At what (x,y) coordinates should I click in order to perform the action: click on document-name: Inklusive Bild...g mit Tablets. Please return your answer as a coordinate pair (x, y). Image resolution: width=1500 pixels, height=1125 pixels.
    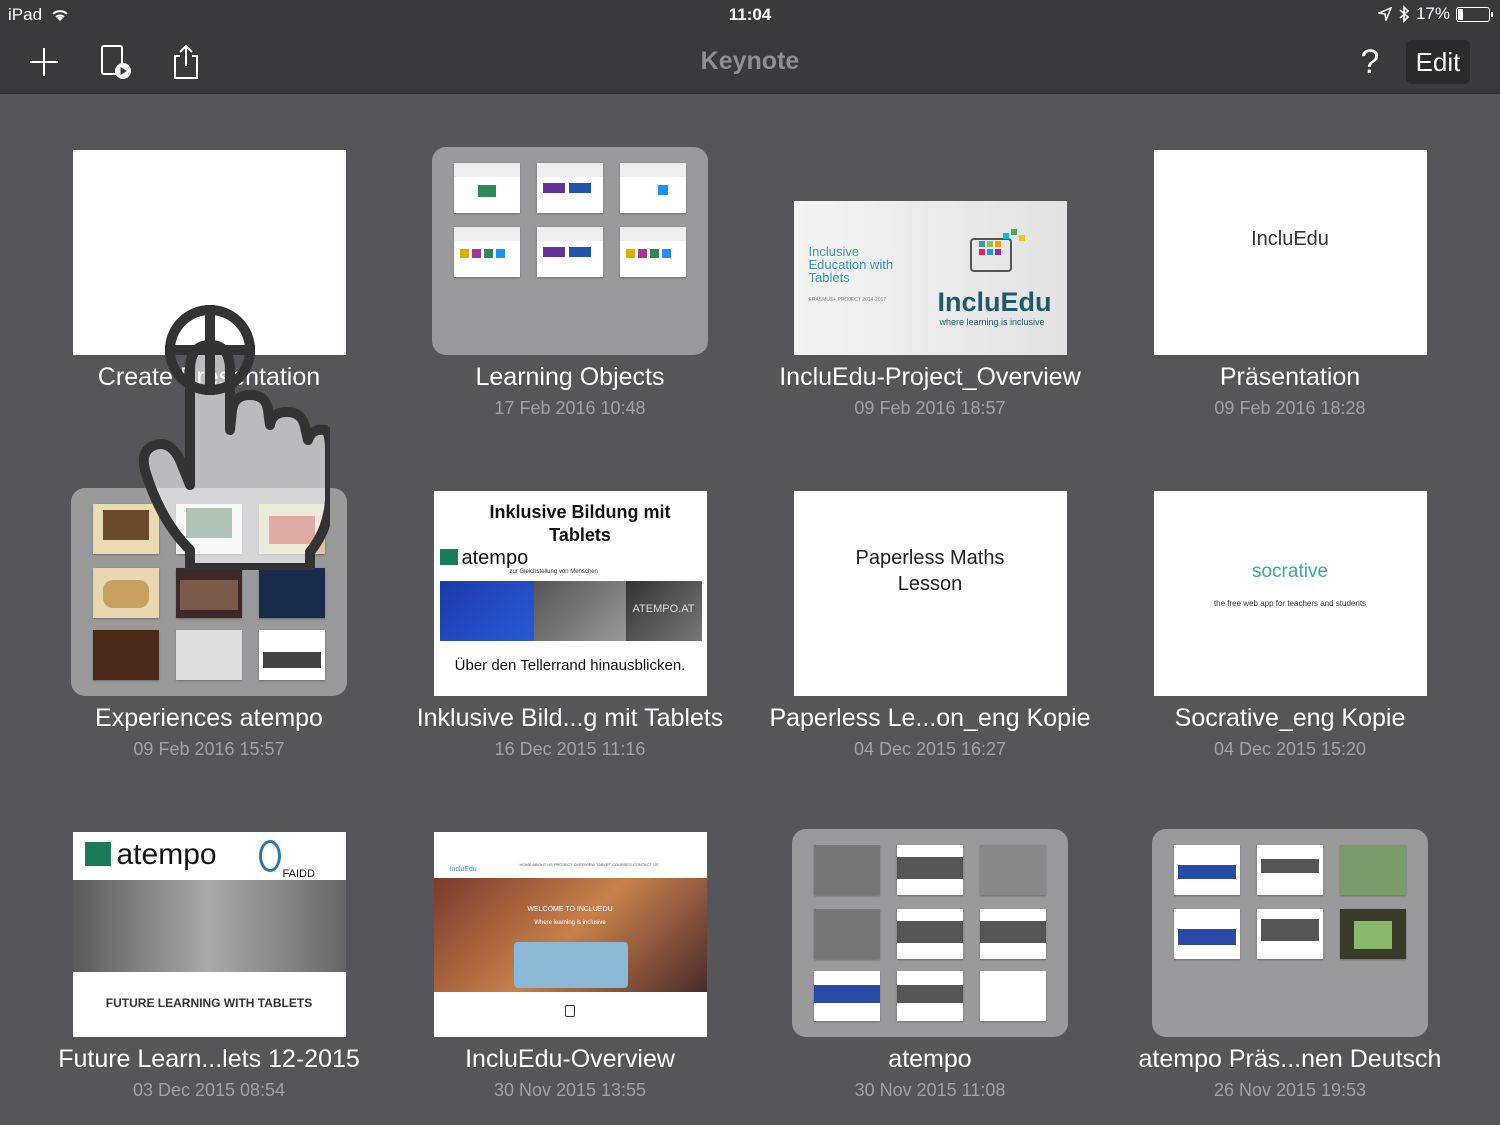
    Looking at the image, I should click on (570, 718).